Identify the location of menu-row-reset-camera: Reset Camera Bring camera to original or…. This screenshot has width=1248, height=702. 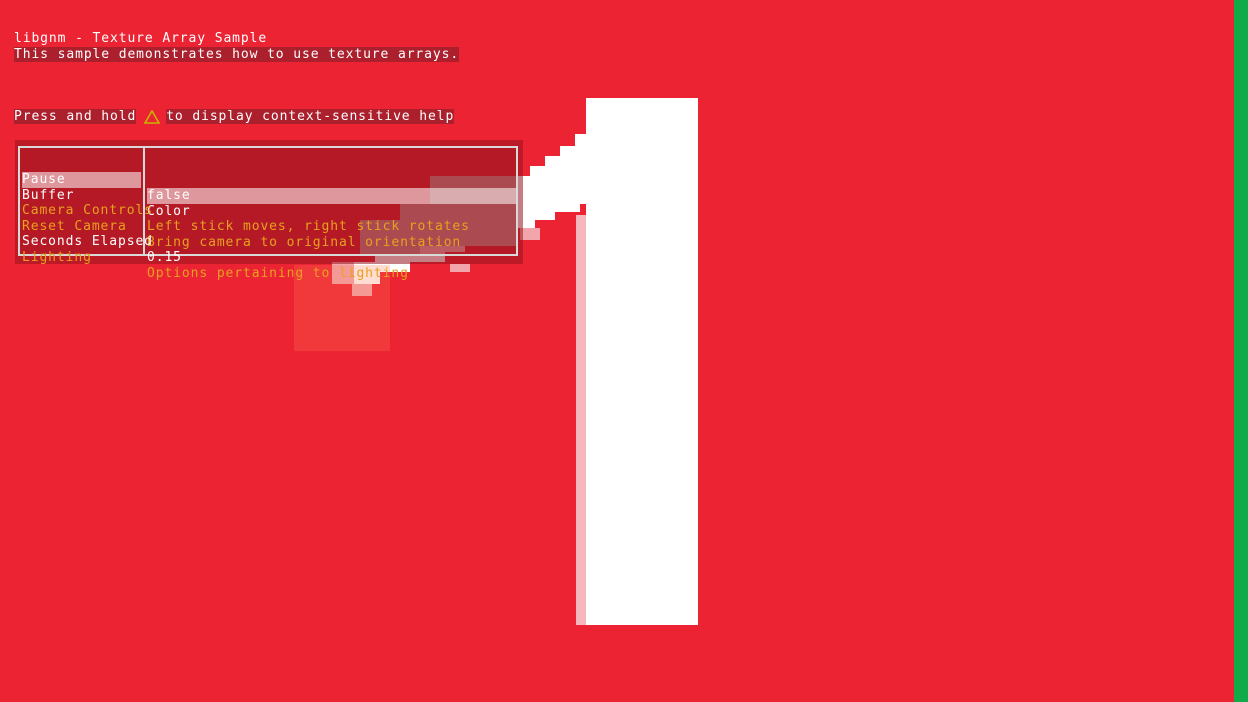
(269, 226).